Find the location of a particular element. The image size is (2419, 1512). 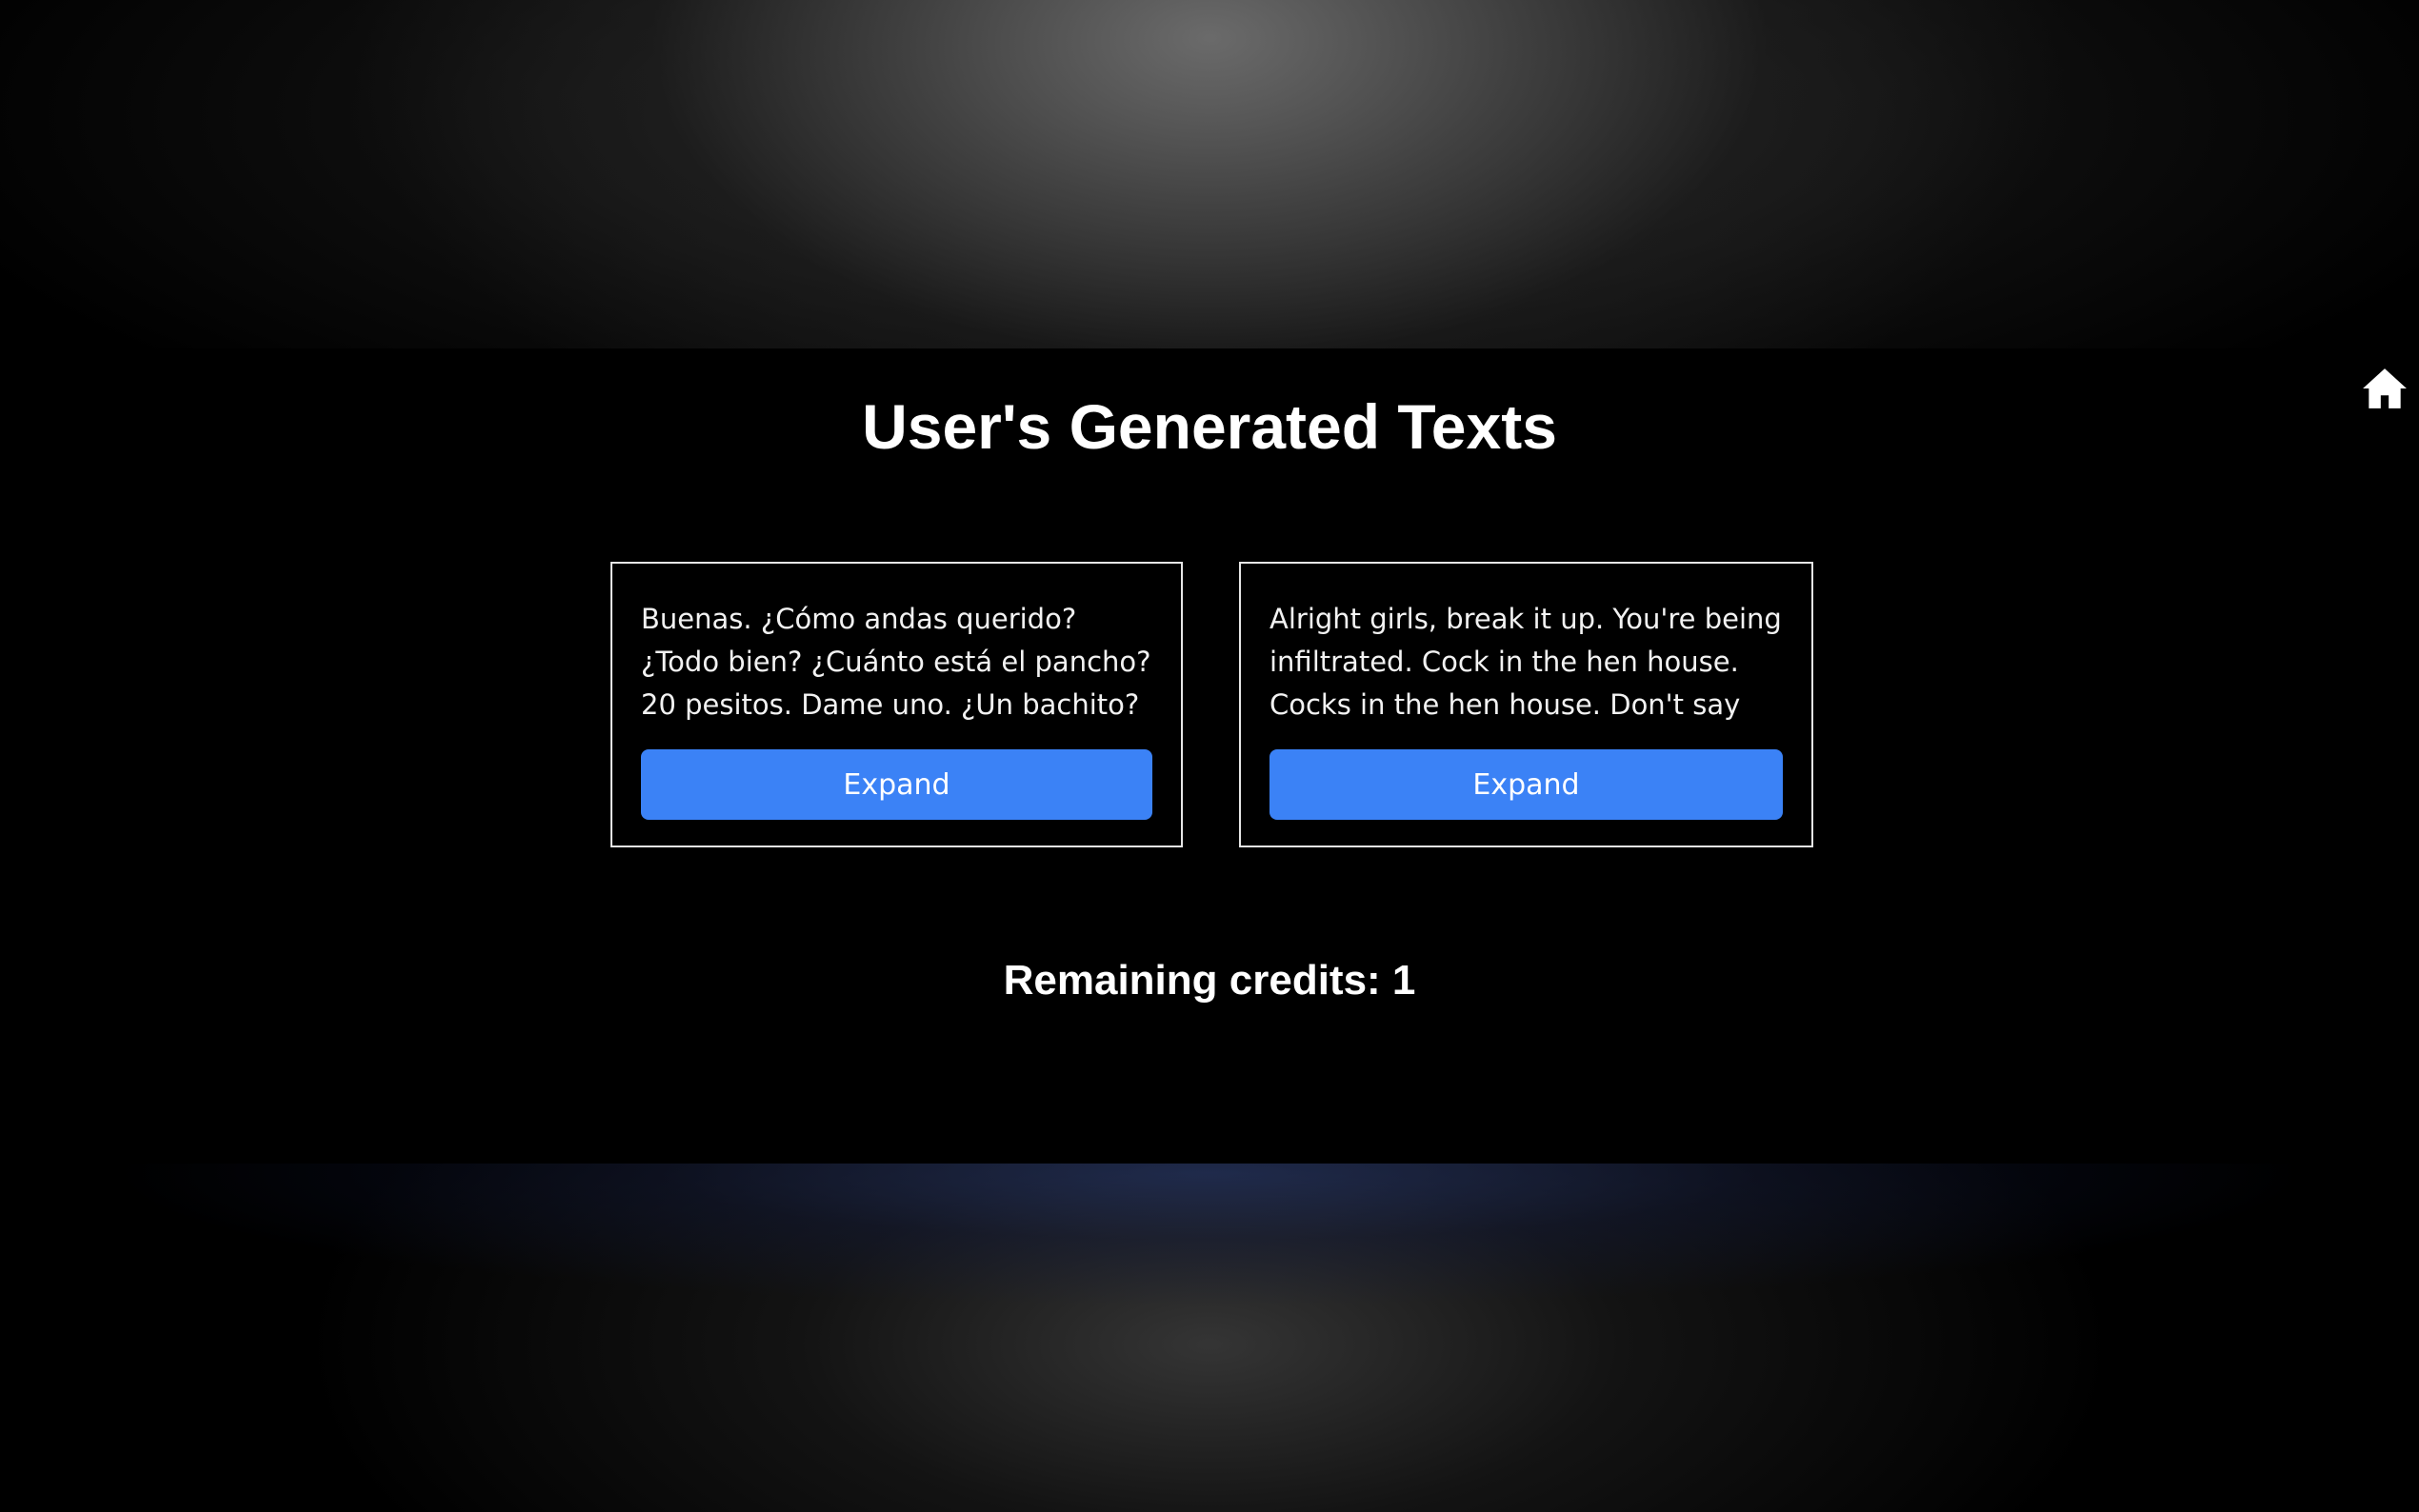

page-title: User's Generated Texts is located at coordinates (1209, 426).